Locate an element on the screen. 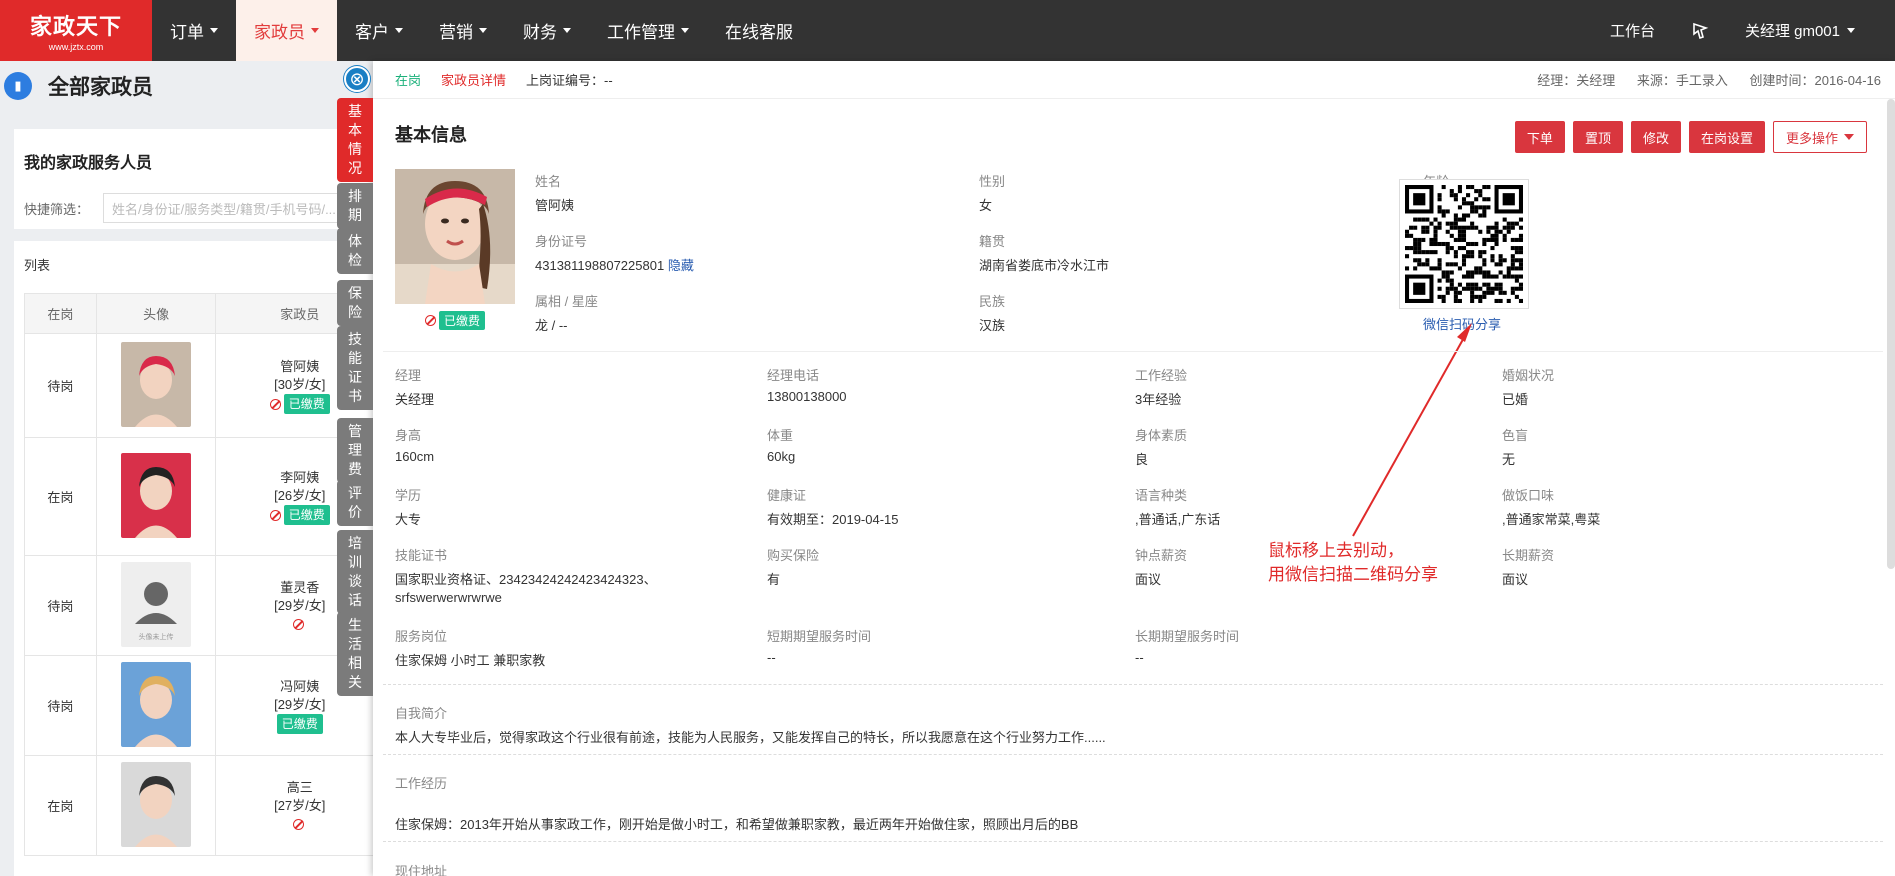 The image size is (1895, 876). nav-item-label: 订单 is located at coordinates (187, 32).